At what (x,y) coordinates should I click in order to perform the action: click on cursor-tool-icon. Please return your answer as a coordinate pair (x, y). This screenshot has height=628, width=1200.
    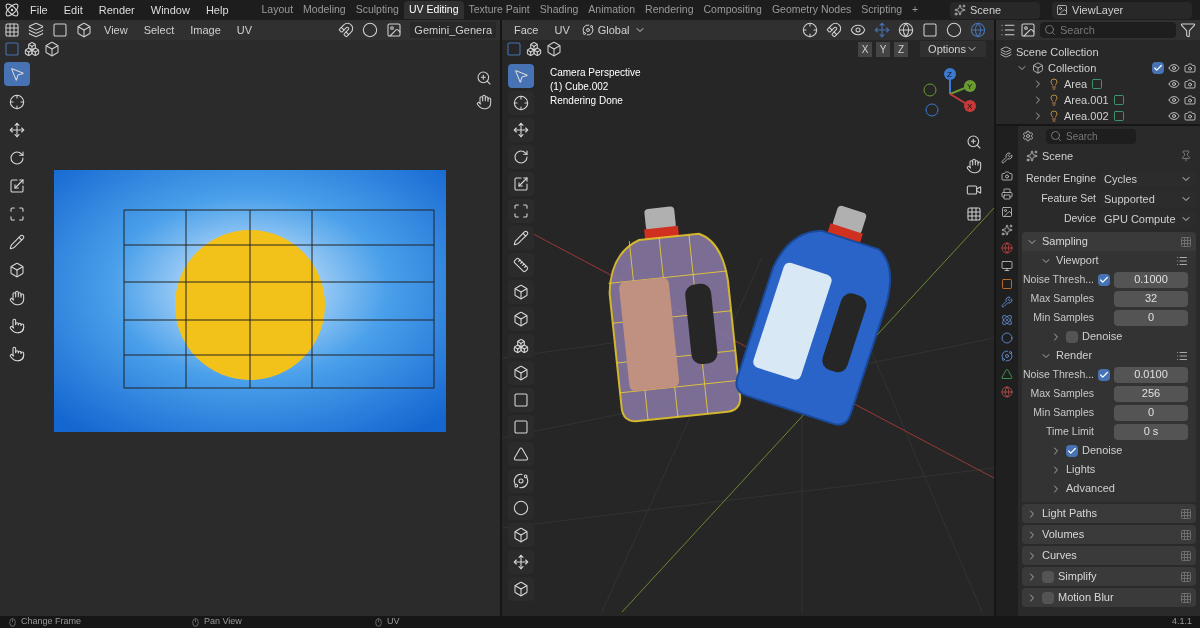
    Looking at the image, I should click on (521, 103).